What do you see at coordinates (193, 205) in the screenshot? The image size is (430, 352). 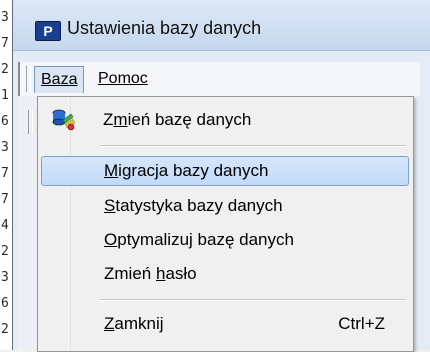 I see `menu-item-label: Statystyka bazy danych` at bounding box center [193, 205].